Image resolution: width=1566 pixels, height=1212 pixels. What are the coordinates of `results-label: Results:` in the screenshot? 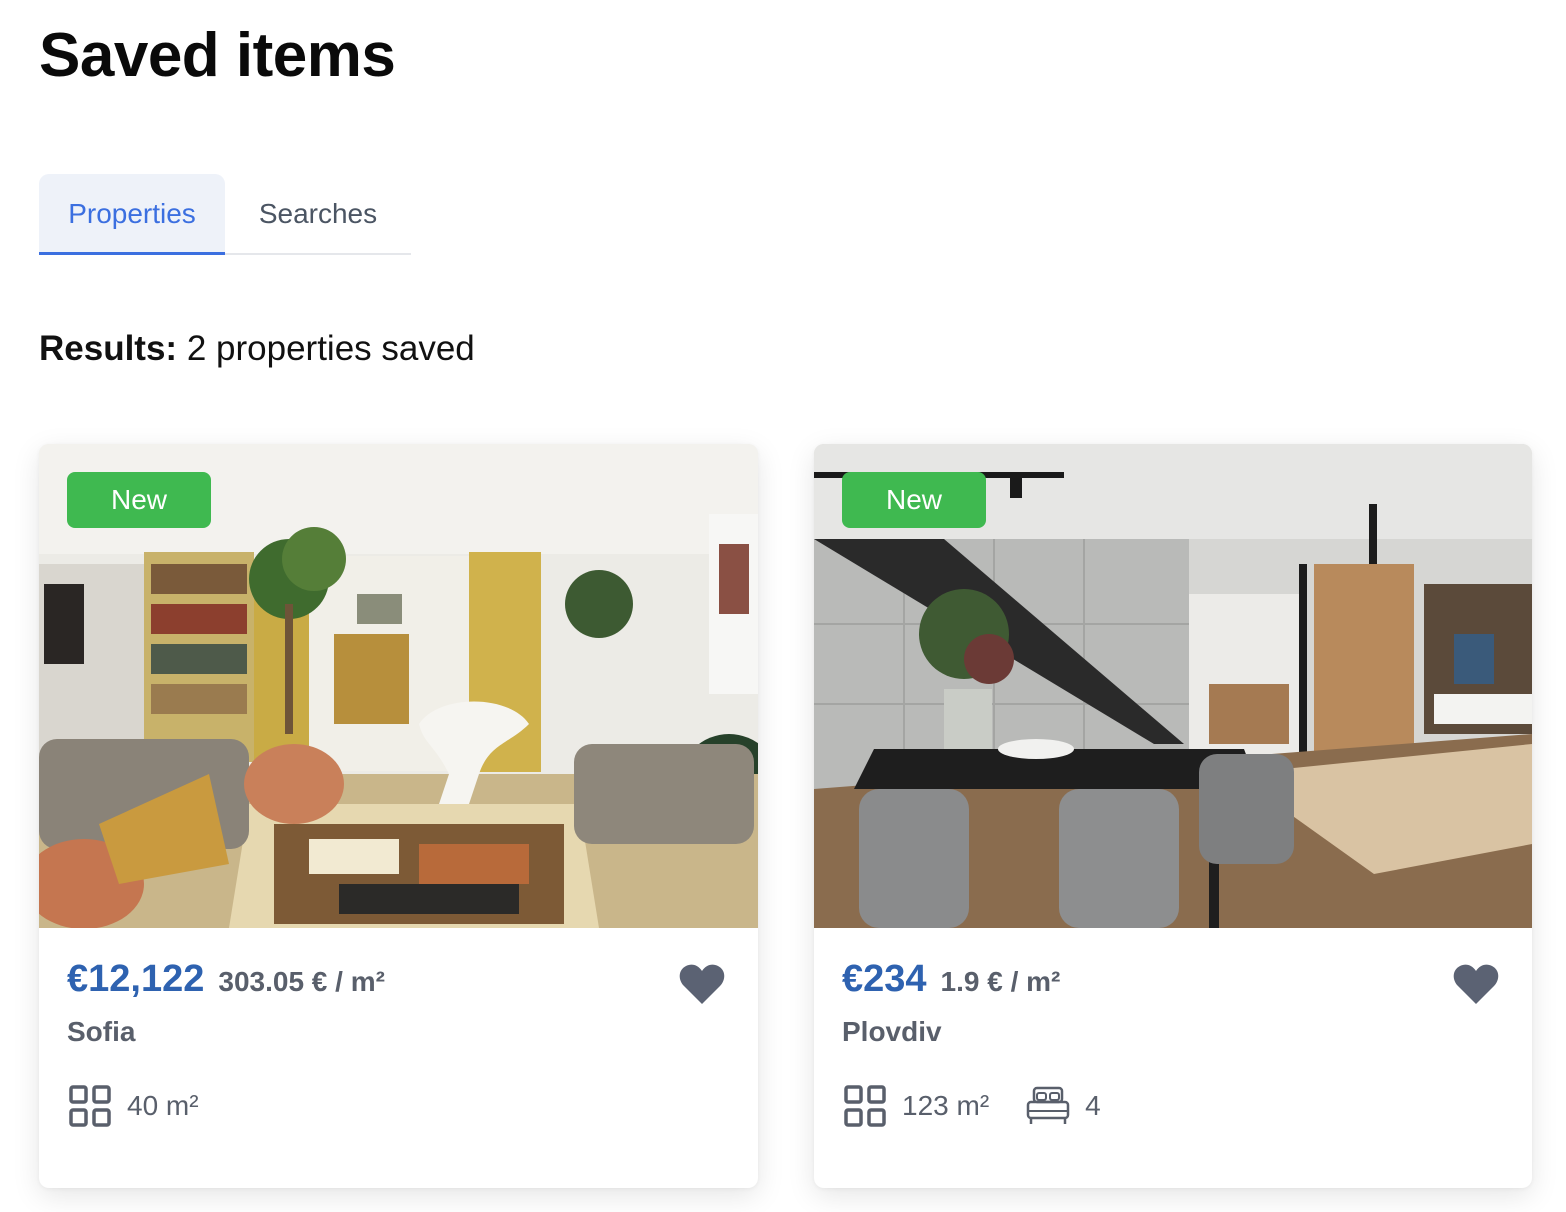 It's located at (108, 348).